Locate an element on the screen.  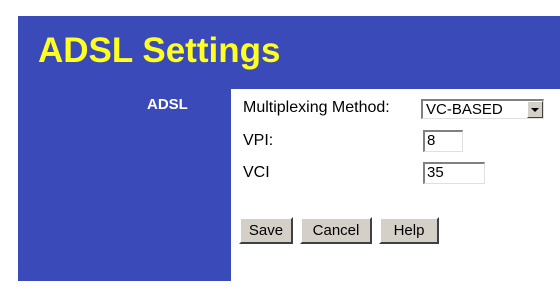
cancel-button: Cancel is located at coordinates (336, 230).